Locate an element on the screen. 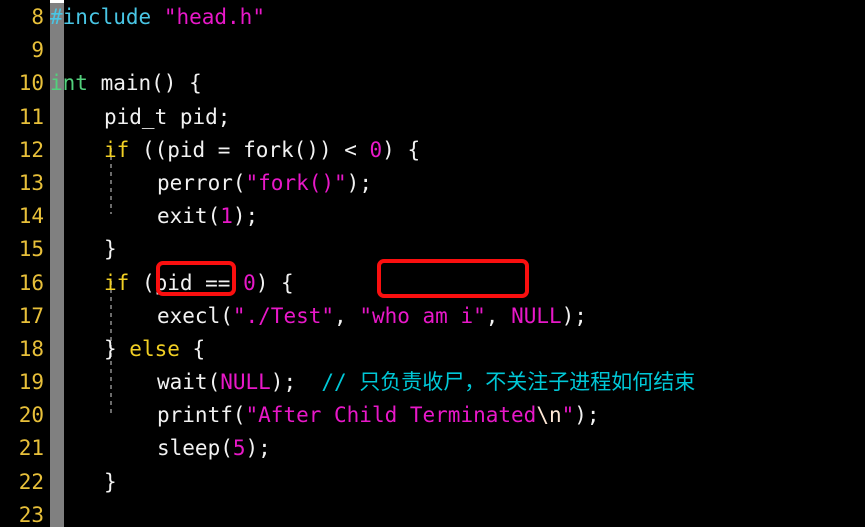  token-sleep-call: sleep( is located at coordinates (195, 448).